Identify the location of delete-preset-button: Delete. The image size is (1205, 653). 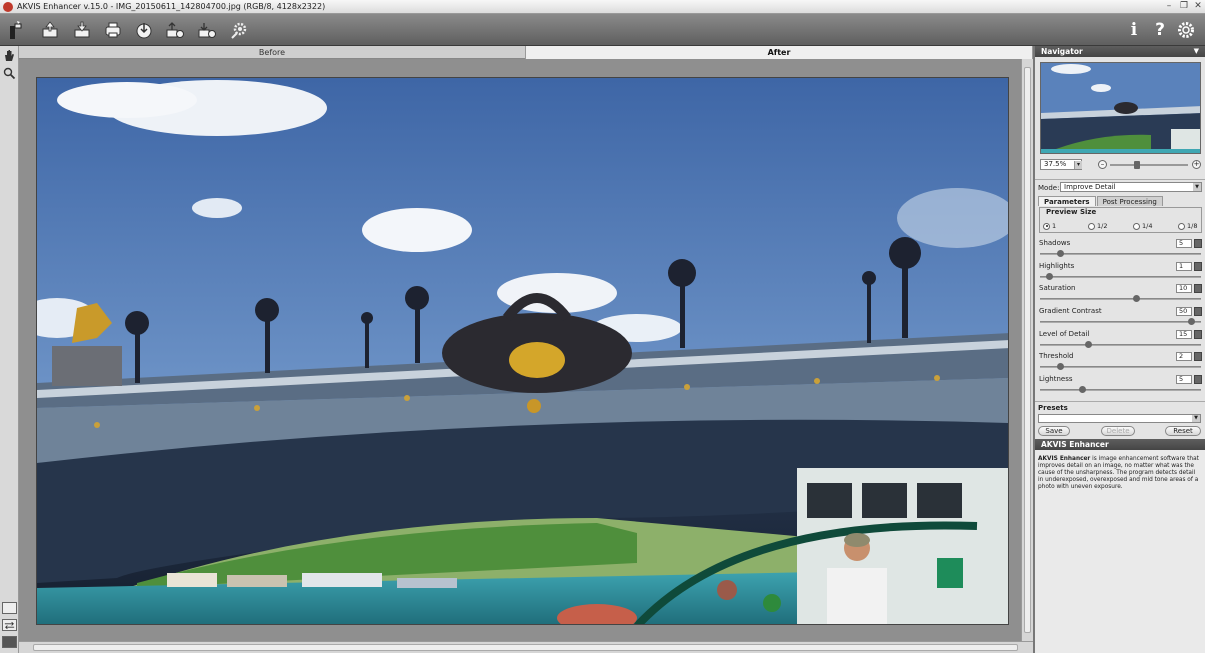
(1118, 431).